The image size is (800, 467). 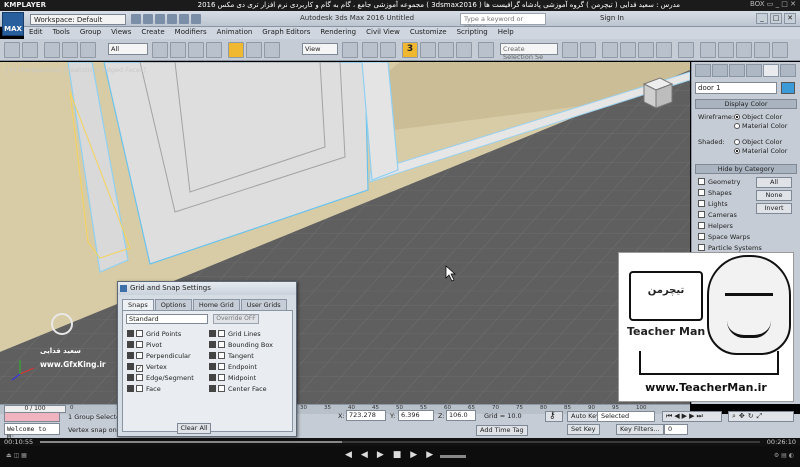 What do you see at coordinates (713, 204) in the screenshot?
I see `hide-lights-checkbox: Lights` at bounding box center [713, 204].